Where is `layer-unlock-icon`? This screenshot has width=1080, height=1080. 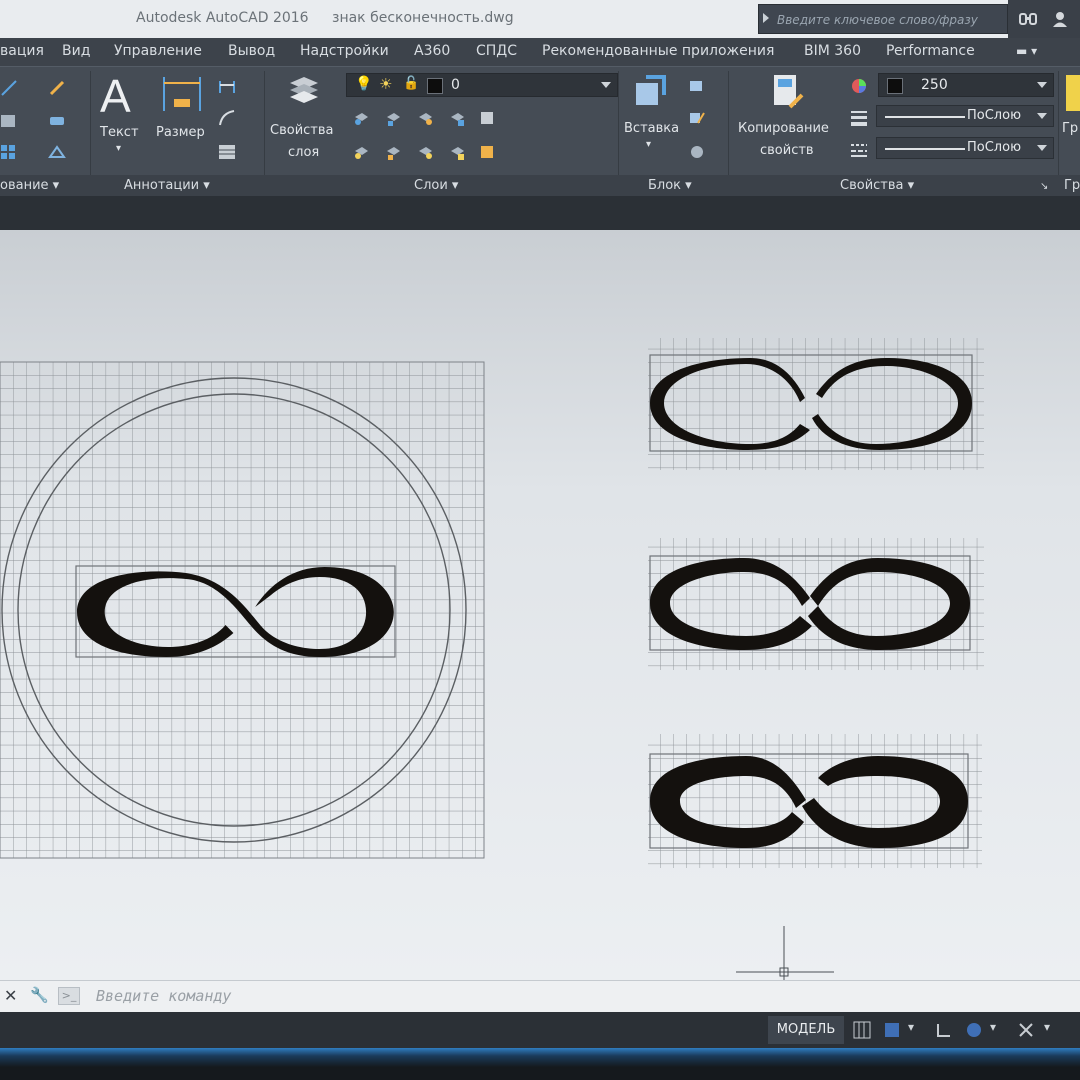 layer-unlock-icon is located at coordinates (457, 152).